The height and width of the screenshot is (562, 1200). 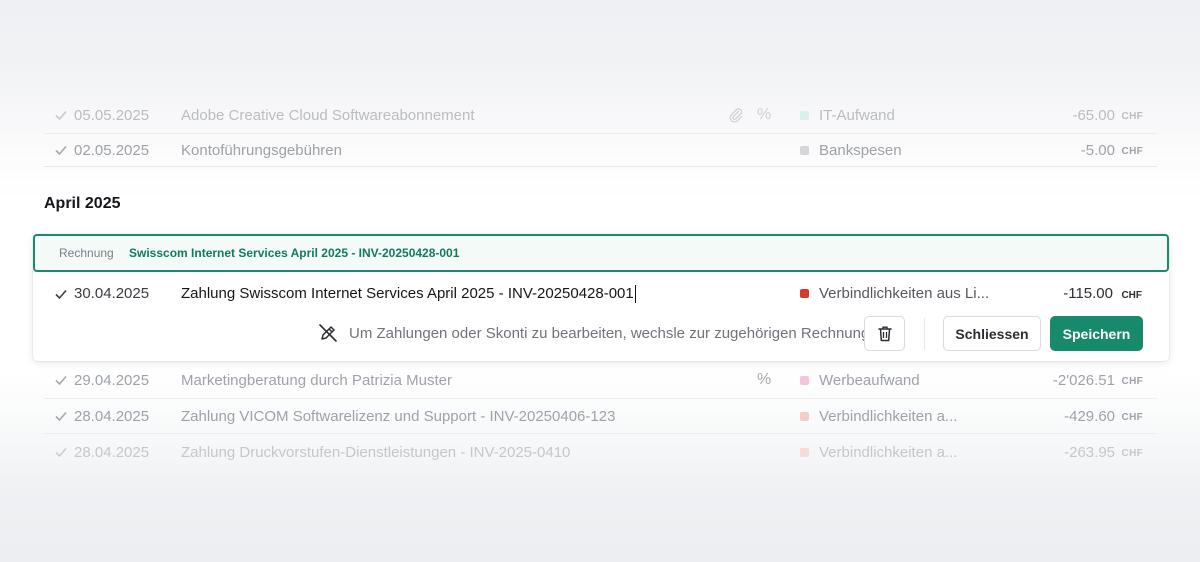 I want to click on close-button: Schliessen, so click(x=992, y=333).